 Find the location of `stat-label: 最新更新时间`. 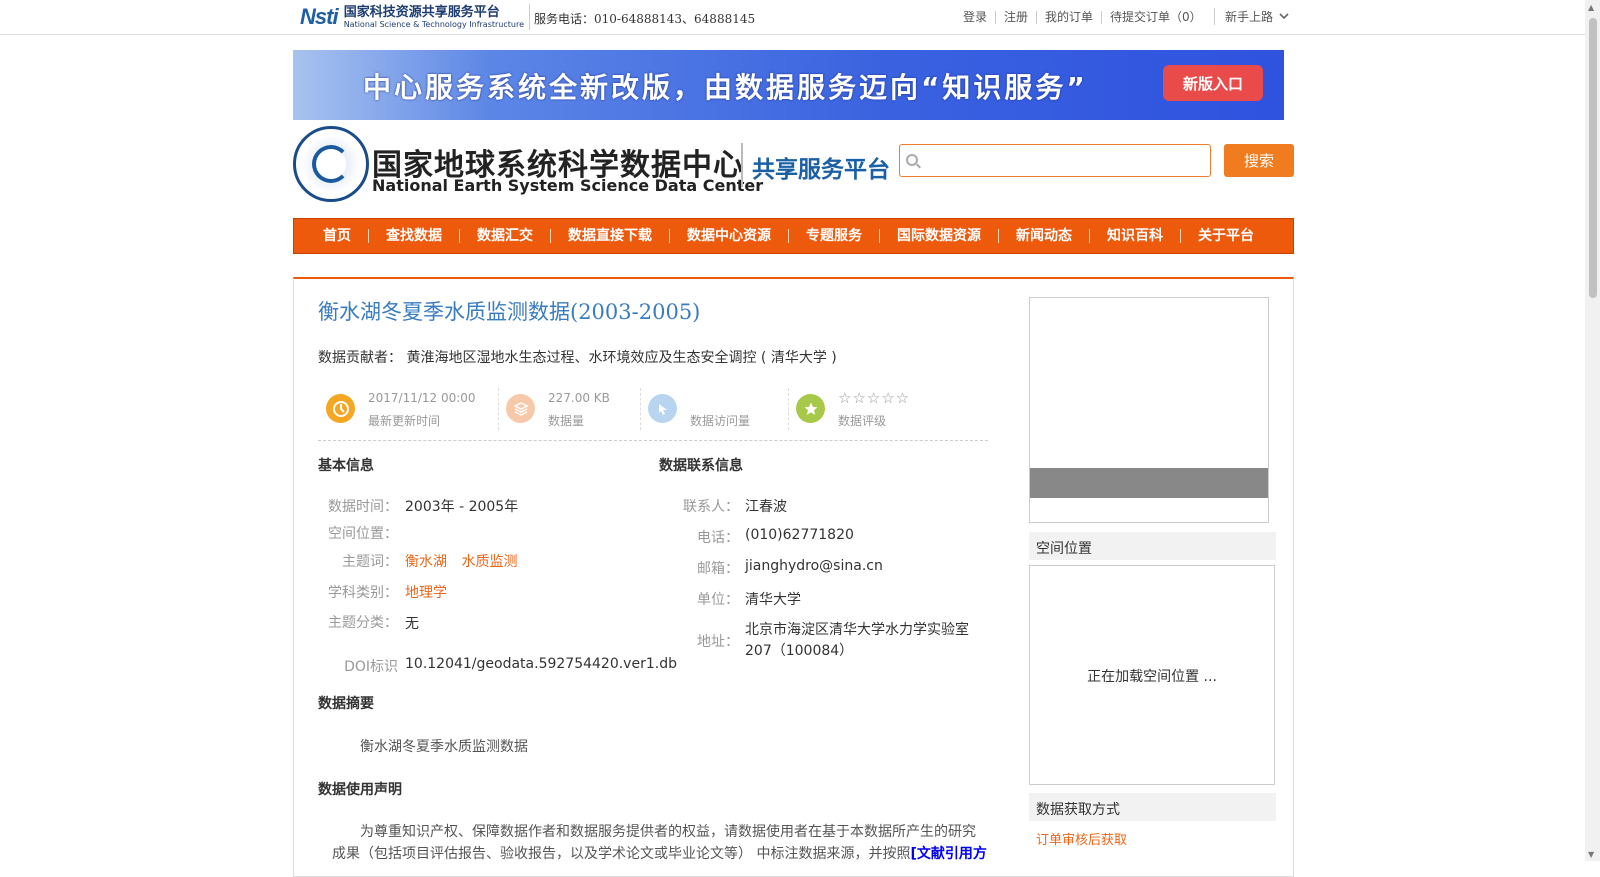

stat-label: 最新更新时间 is located at coordinates (404, 421).